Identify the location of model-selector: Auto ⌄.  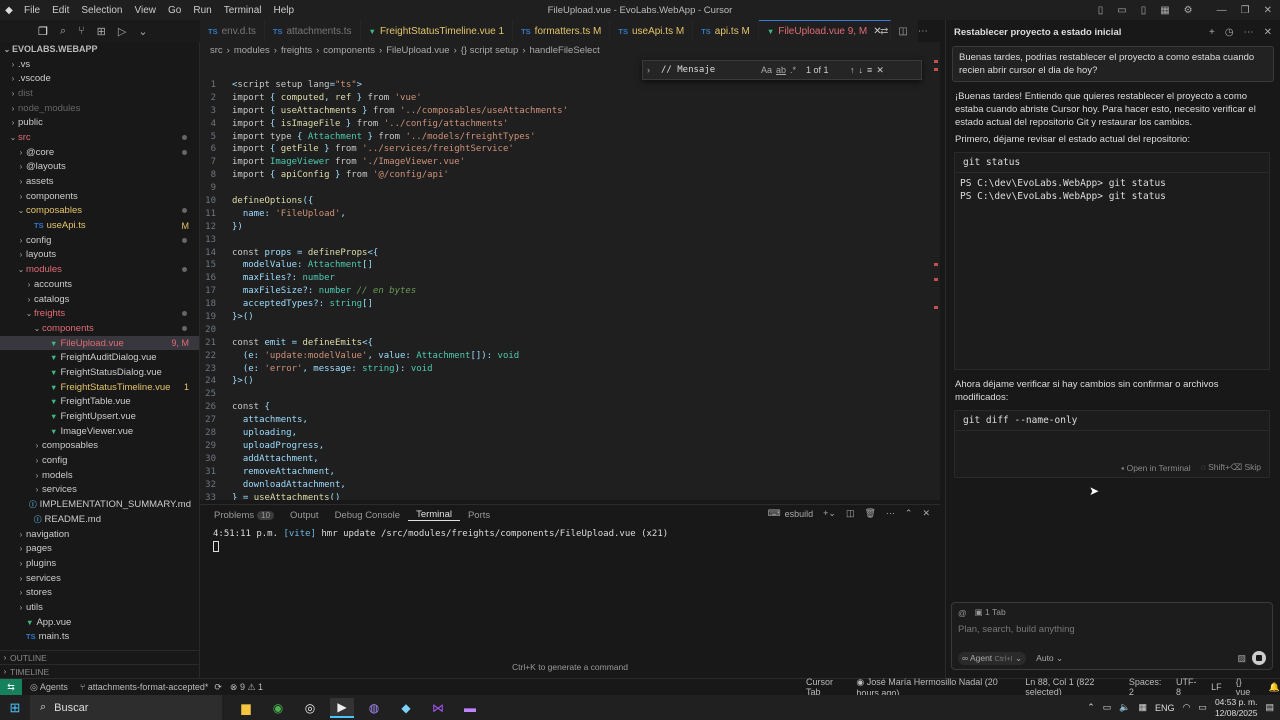
(1049, 658).